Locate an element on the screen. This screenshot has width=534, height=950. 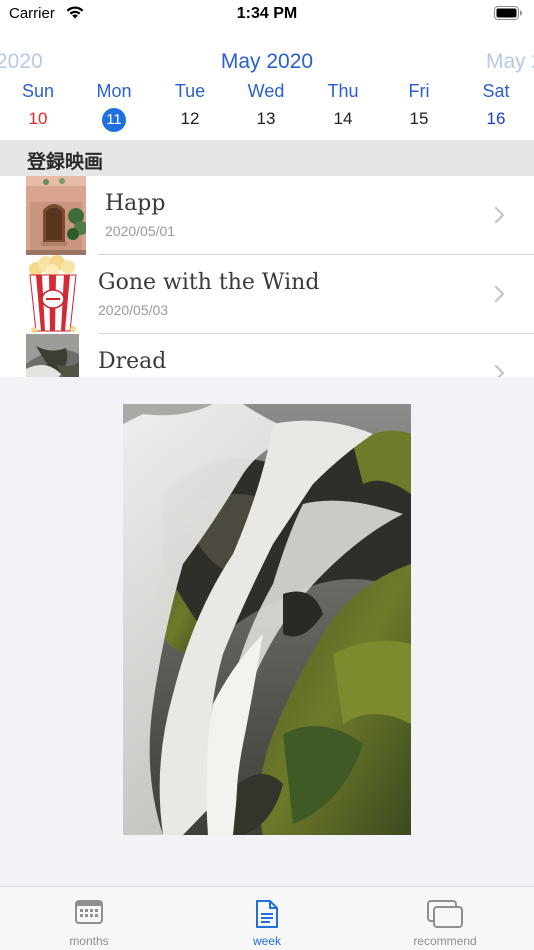
day-cell: 16 is located at coordinates (496, 119).